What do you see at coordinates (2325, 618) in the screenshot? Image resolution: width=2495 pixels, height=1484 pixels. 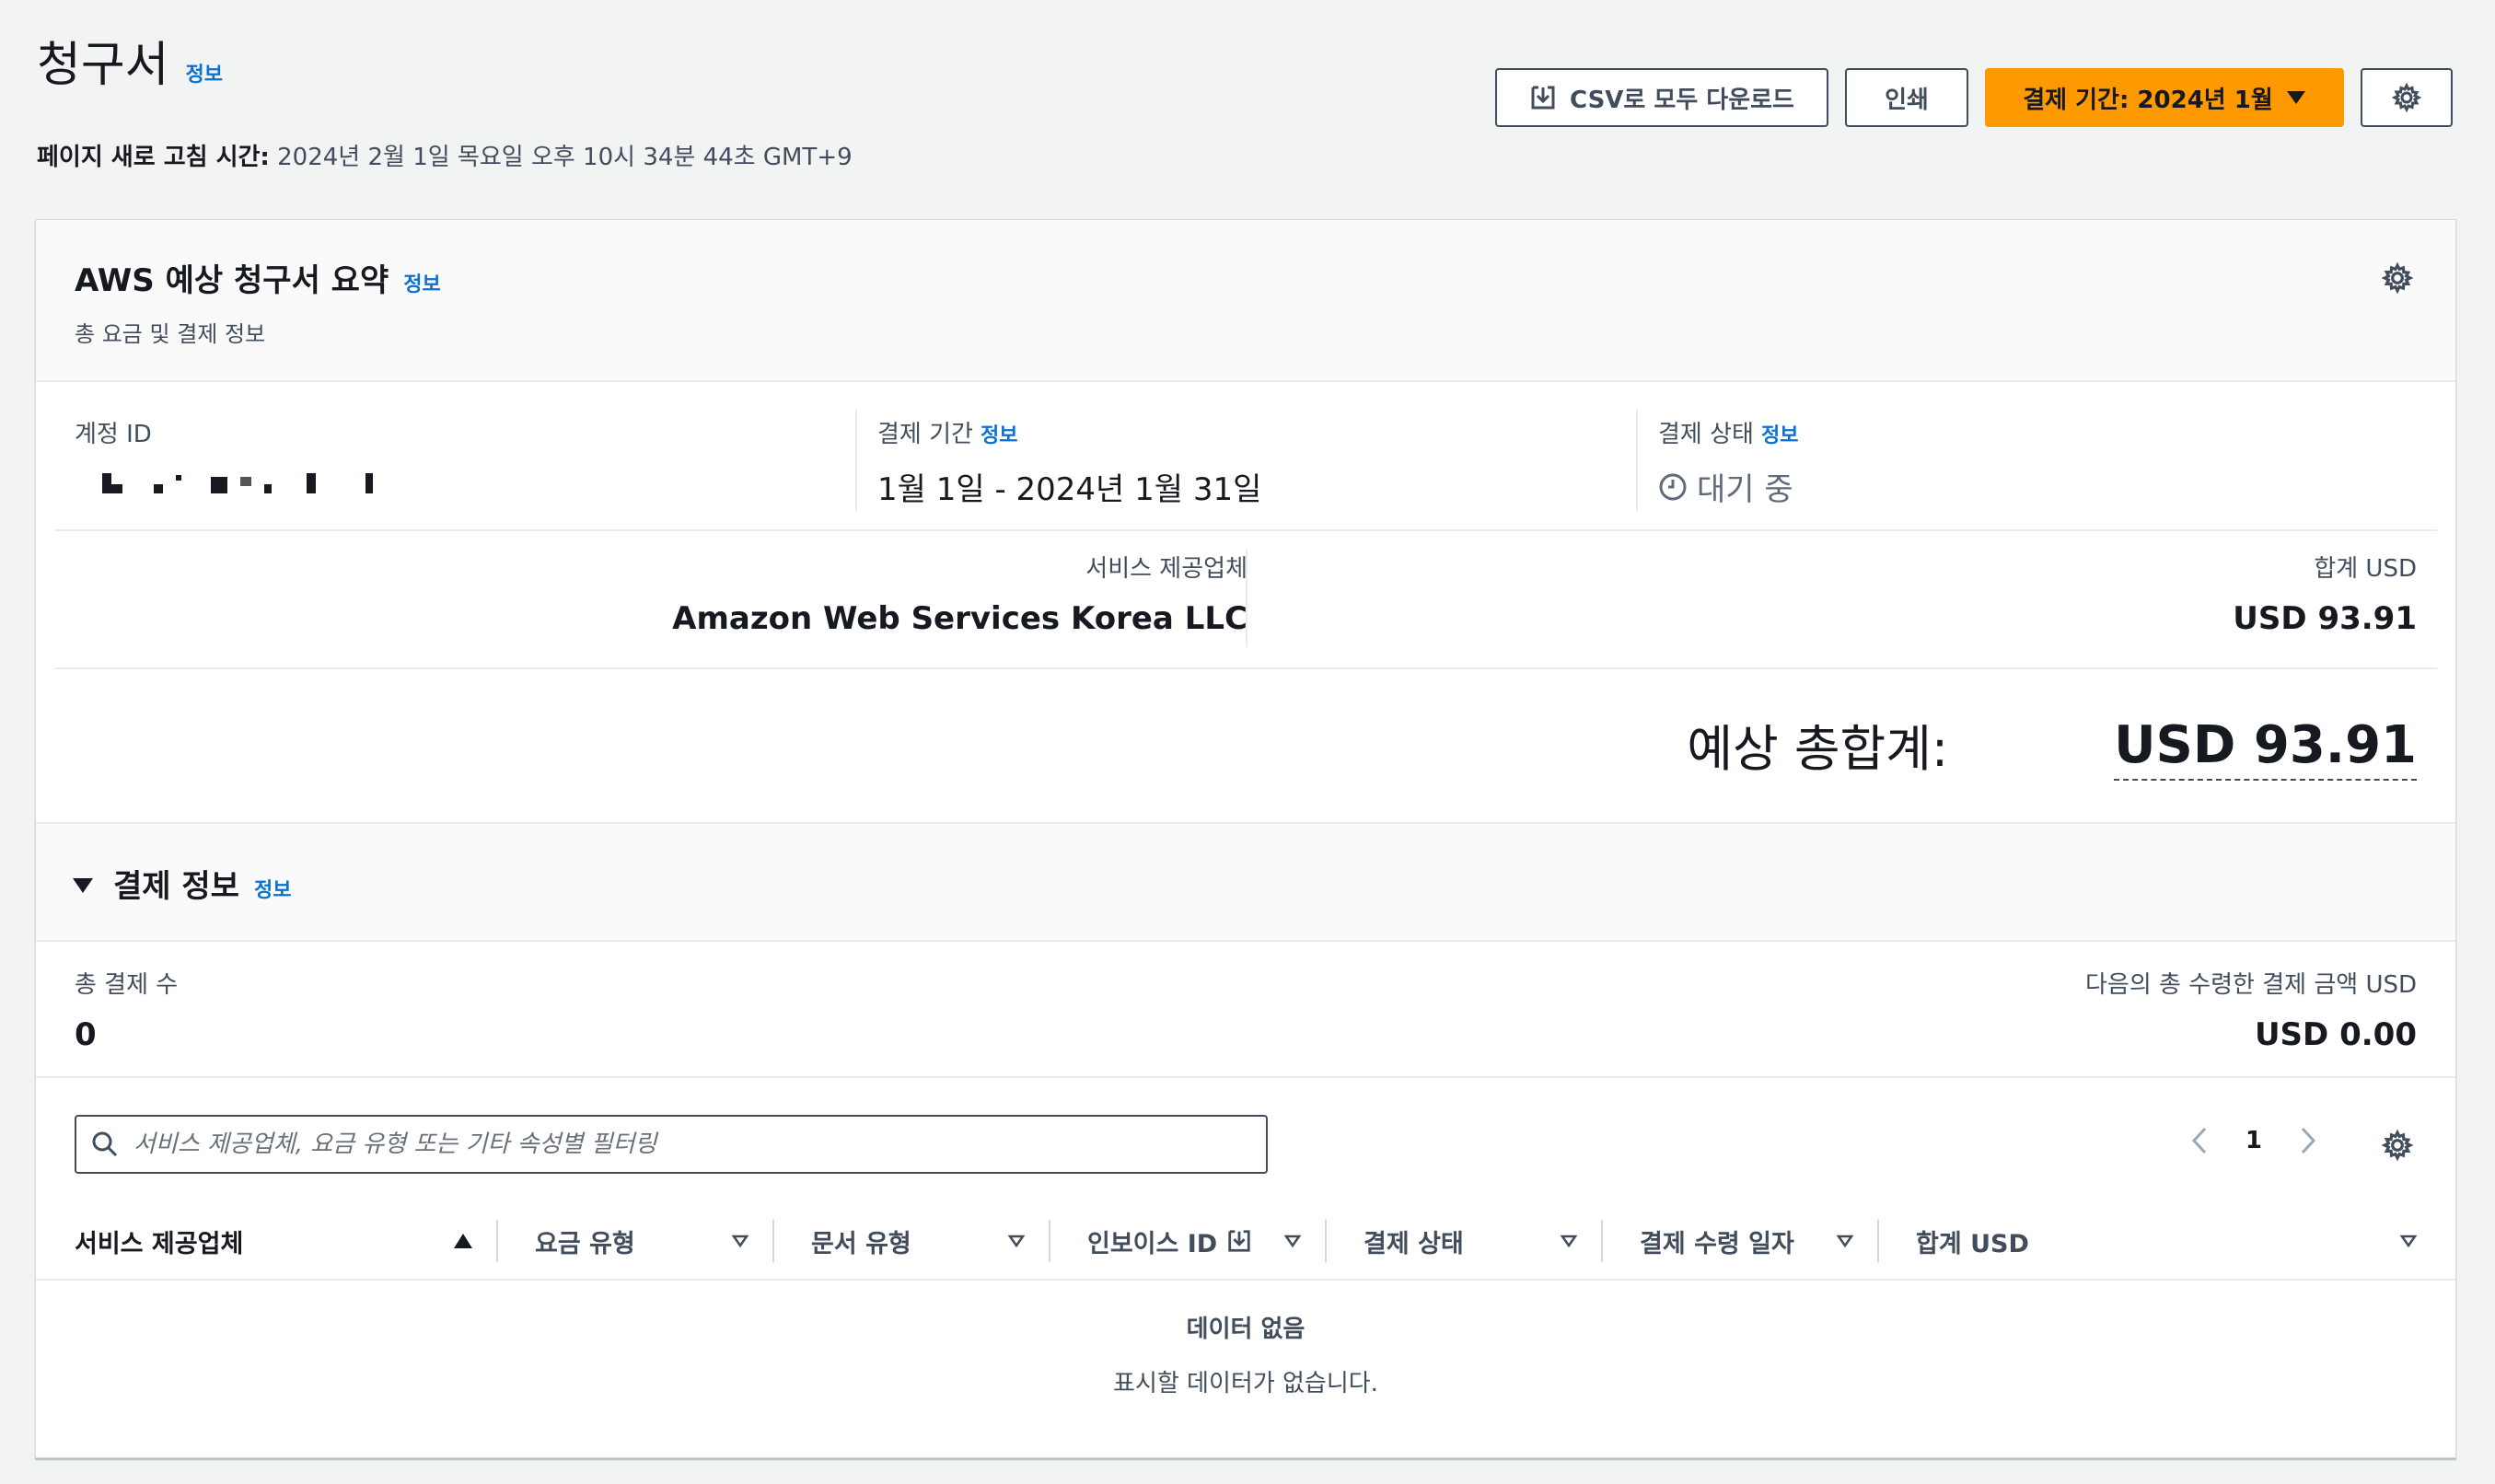 I see `total-usd-value: USD 93.91` at bounding box center [2325, 618].